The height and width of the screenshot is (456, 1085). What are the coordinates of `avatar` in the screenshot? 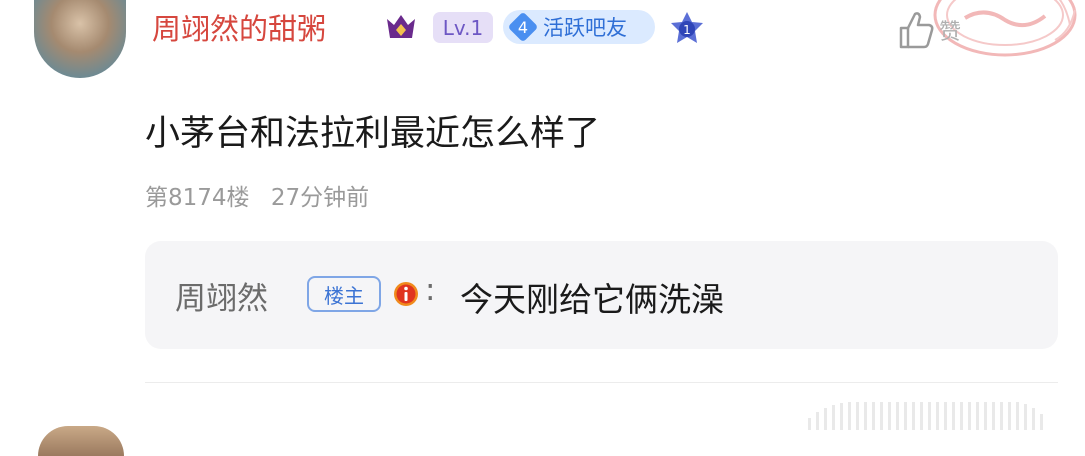 It's located at (80, 39).